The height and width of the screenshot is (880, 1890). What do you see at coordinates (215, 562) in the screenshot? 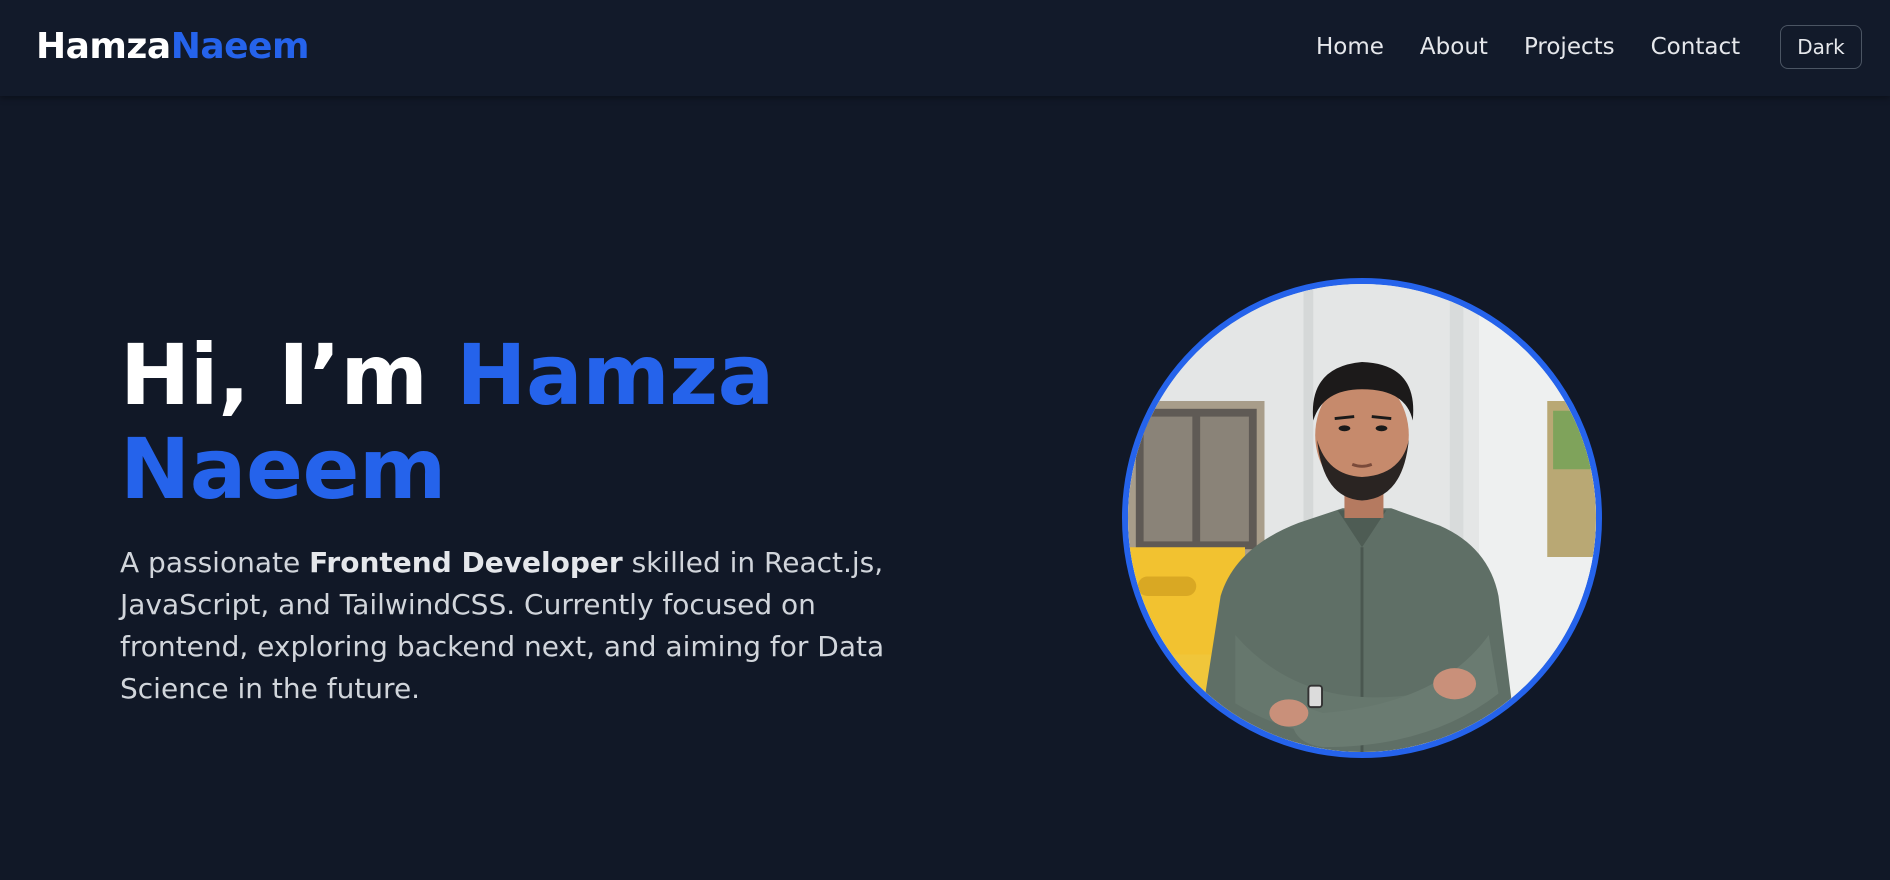
I see `hero-desc-intro: A passionate` at bounding box center [215, 562].